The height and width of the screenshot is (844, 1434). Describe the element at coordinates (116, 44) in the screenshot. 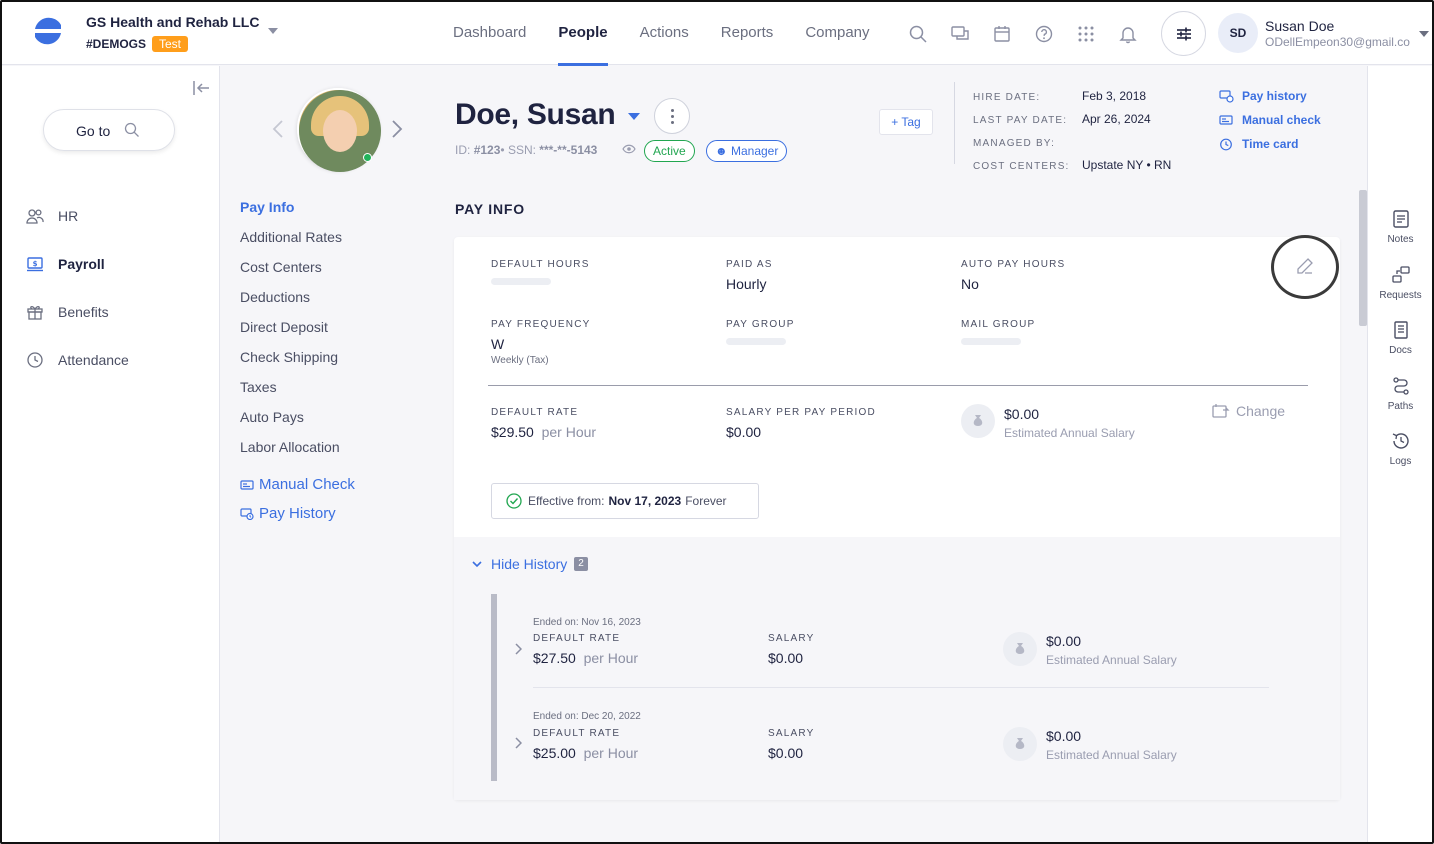

I see `company-code: #DEMOGS` at that location.